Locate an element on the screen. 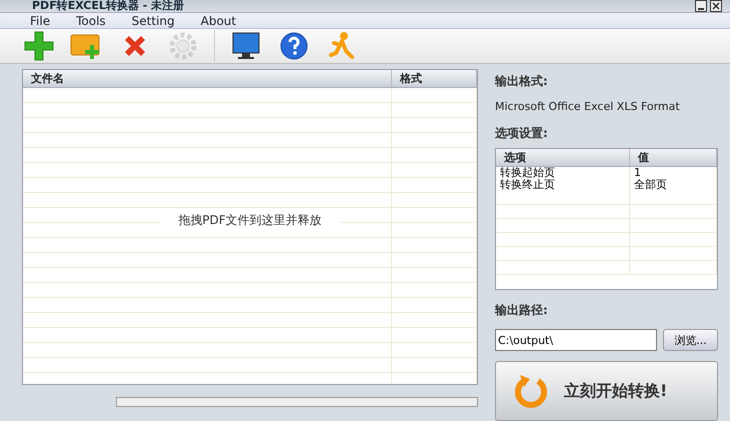  refresh-icon is located at coordinates (532, 391).